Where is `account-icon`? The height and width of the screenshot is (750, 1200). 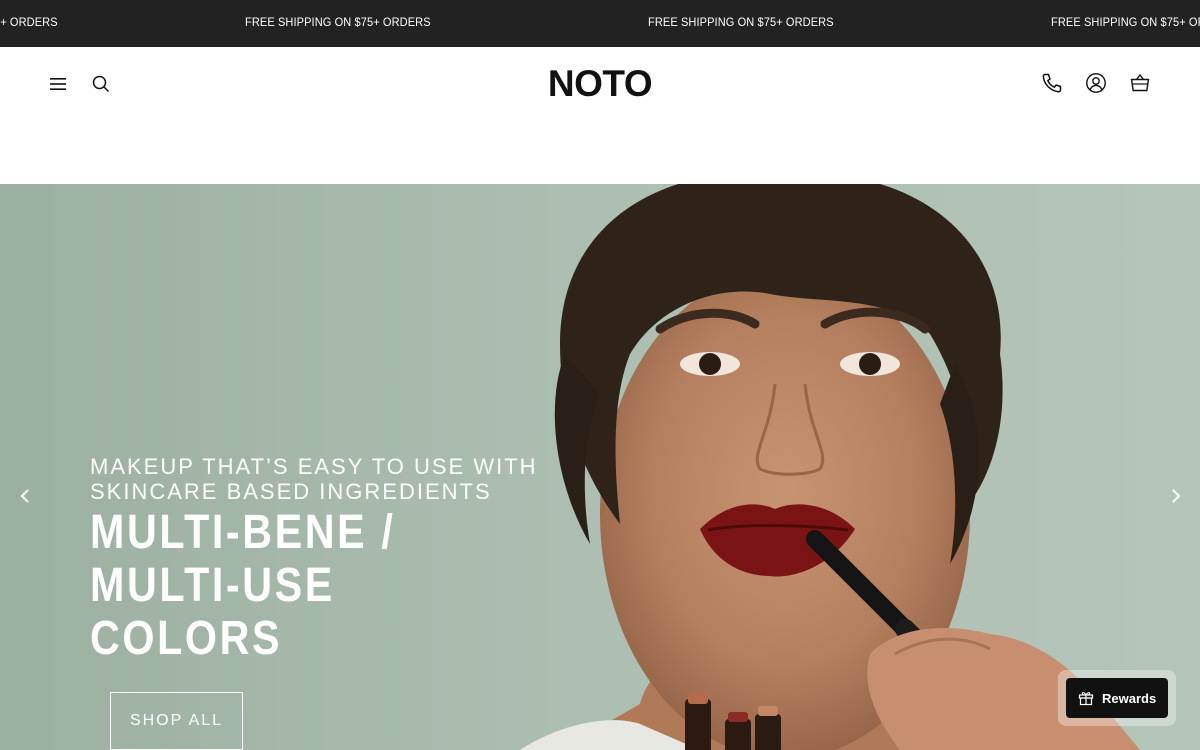 account-icon is located at coordinates (1096, 83).